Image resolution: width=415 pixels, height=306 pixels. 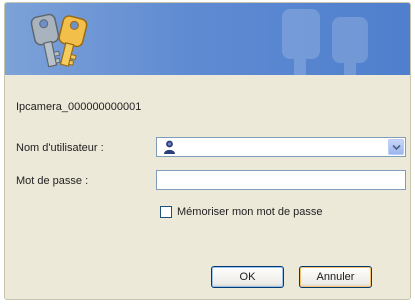 I want to click on cancel-button: Annuler, so click(x=335, y=277).